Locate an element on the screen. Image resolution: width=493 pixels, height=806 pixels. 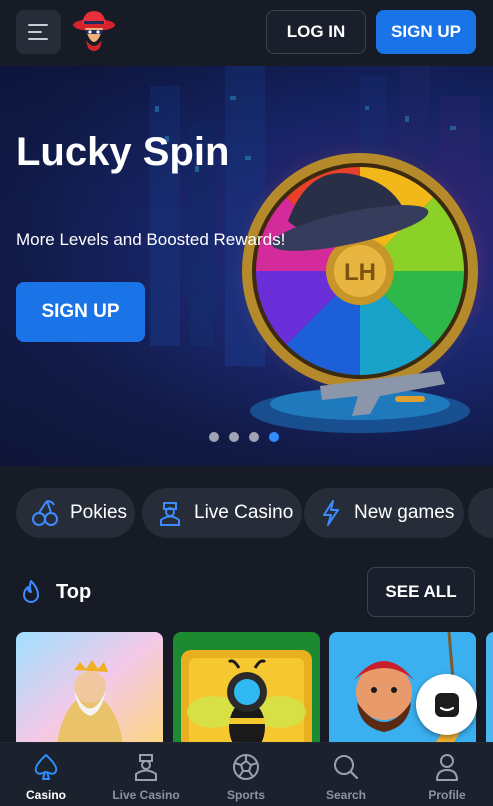
nav-casino: Casino is located at coordinates (46, 774).